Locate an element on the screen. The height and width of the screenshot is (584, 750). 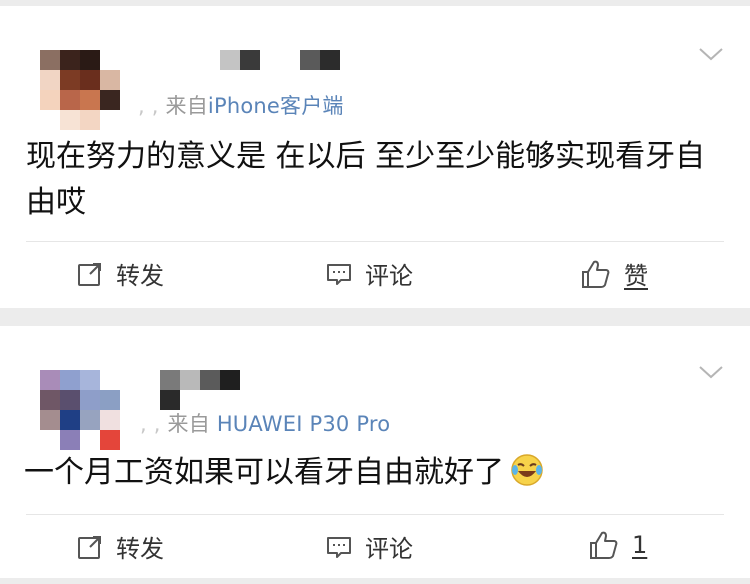
like-button: 1 is located at coordinates (617, 545).